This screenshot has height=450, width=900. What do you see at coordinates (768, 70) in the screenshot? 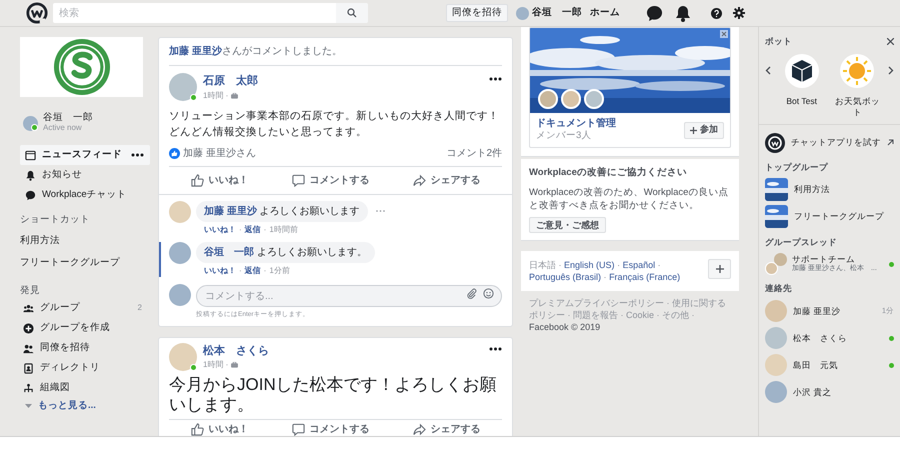
I see `chevron-left-icon` at bounding box center [768, 70].